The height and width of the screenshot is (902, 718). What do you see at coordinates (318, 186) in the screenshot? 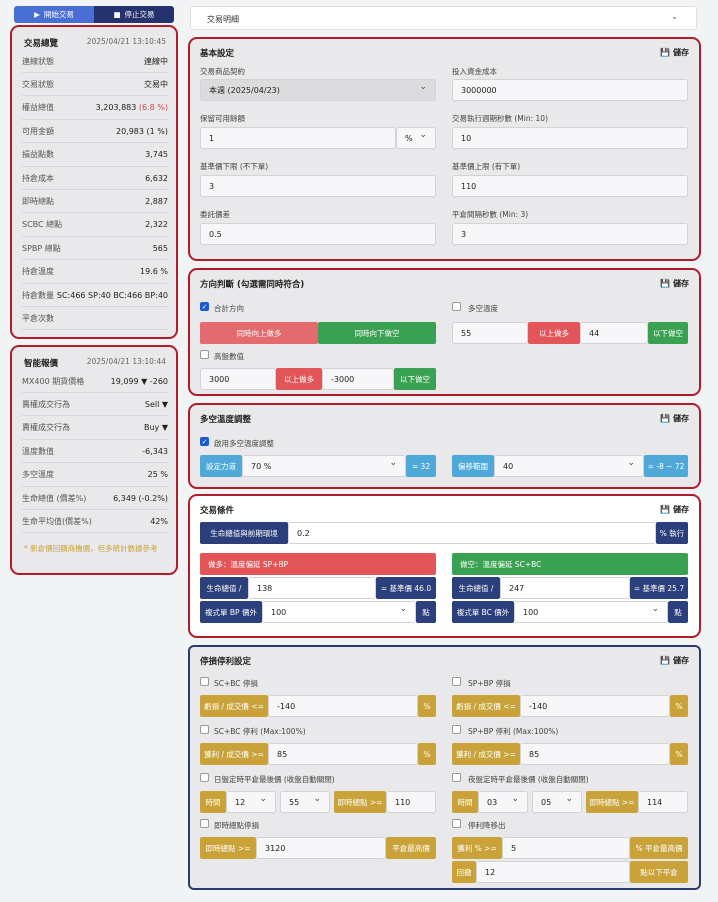
I see `low-input: 3` at bounding box center [318, 186].